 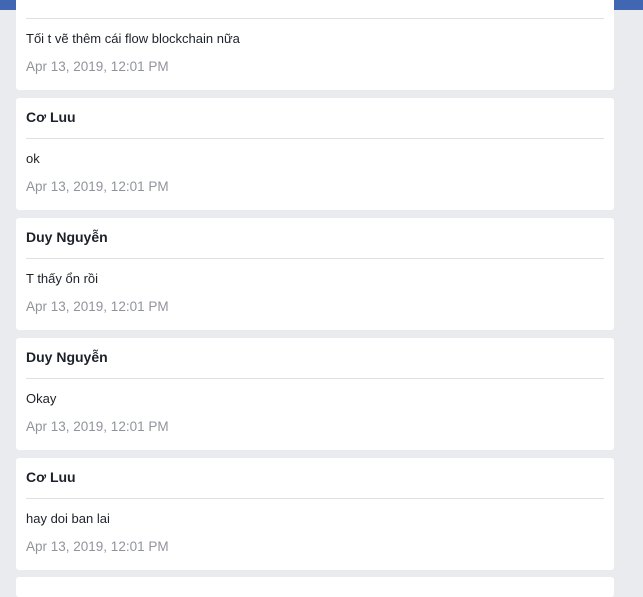 What do you see at coordinates (62, 278) in the screenshot?
I see `message-text: T thấy ổn rồi` at bounding box center [62, 278].